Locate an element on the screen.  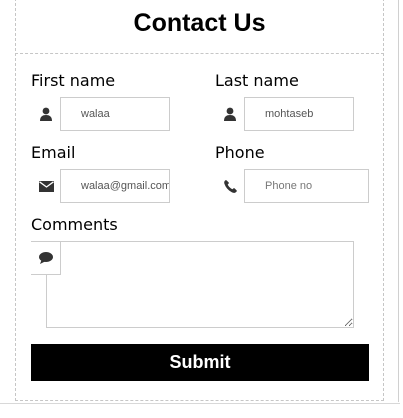
phone-input is located at coordinates (306, 186).